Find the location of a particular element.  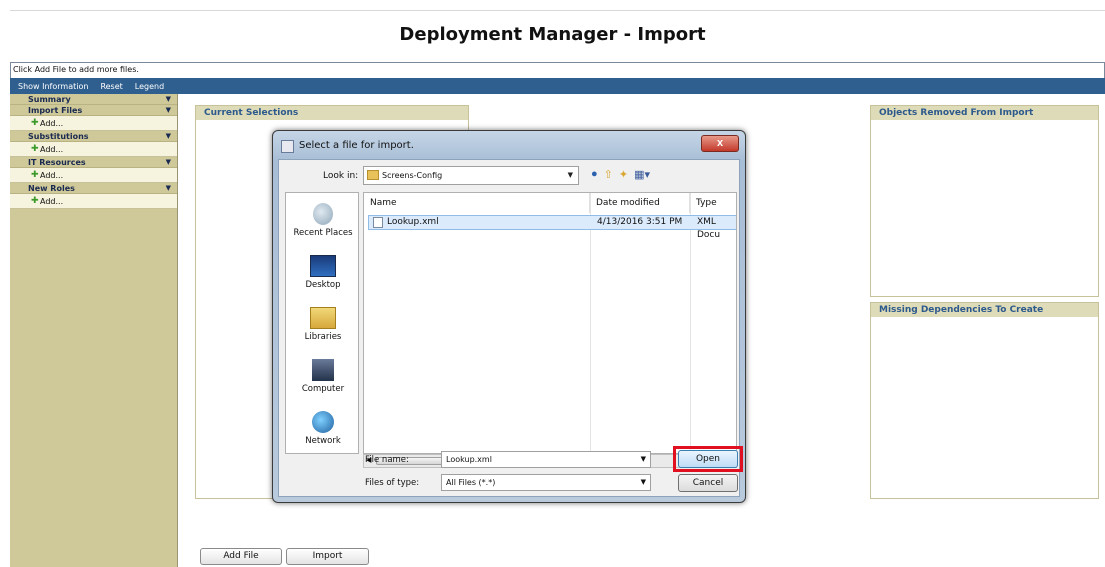

files-of-type-label: Files of type: is located at coordinates (392, 483).